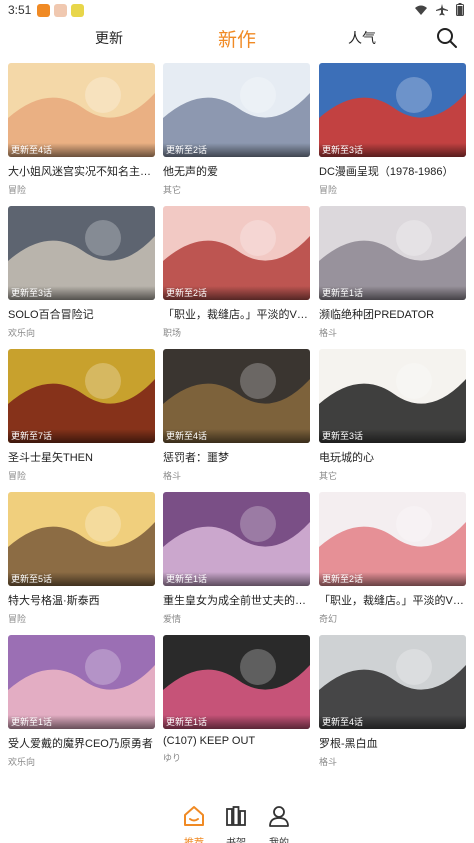  I want to click on bottom-nav: 推荐 书架 我的, so click(237, 809).